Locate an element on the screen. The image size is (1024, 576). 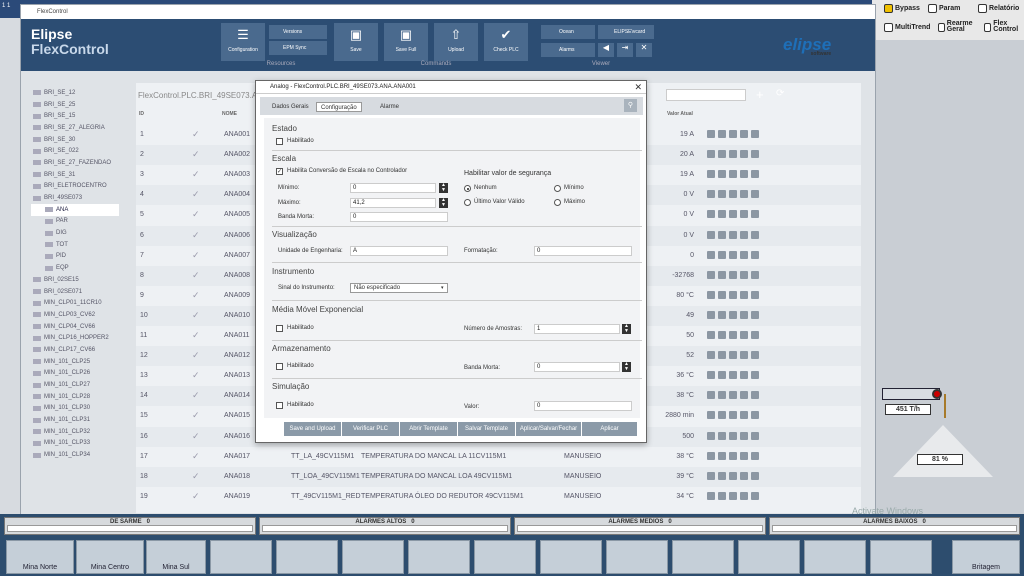
tree-item: MIN_101_CLP31 is located at coordinates (75, 420).